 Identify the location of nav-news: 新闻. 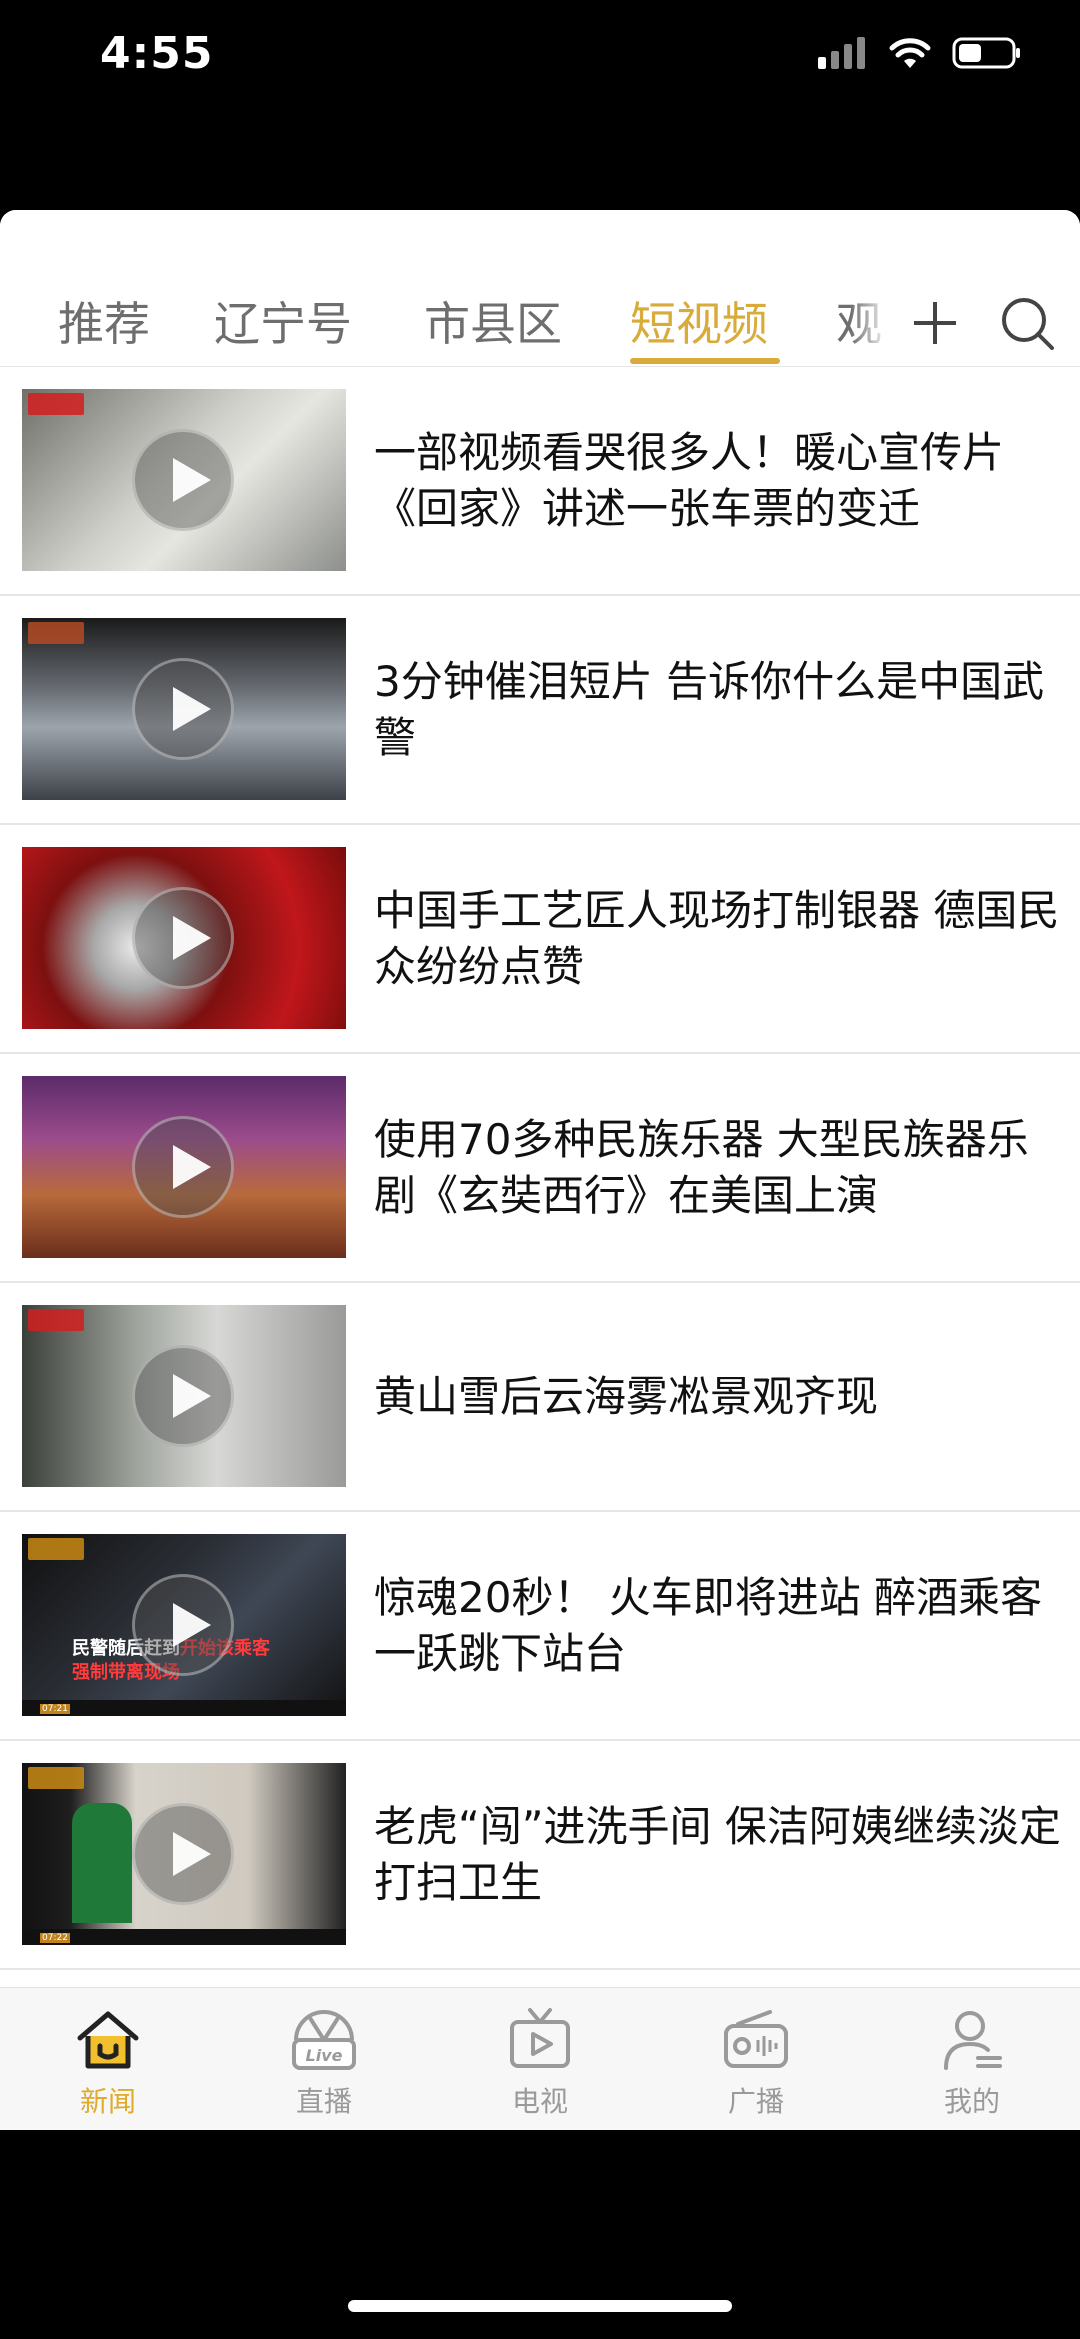
(108, 2059).